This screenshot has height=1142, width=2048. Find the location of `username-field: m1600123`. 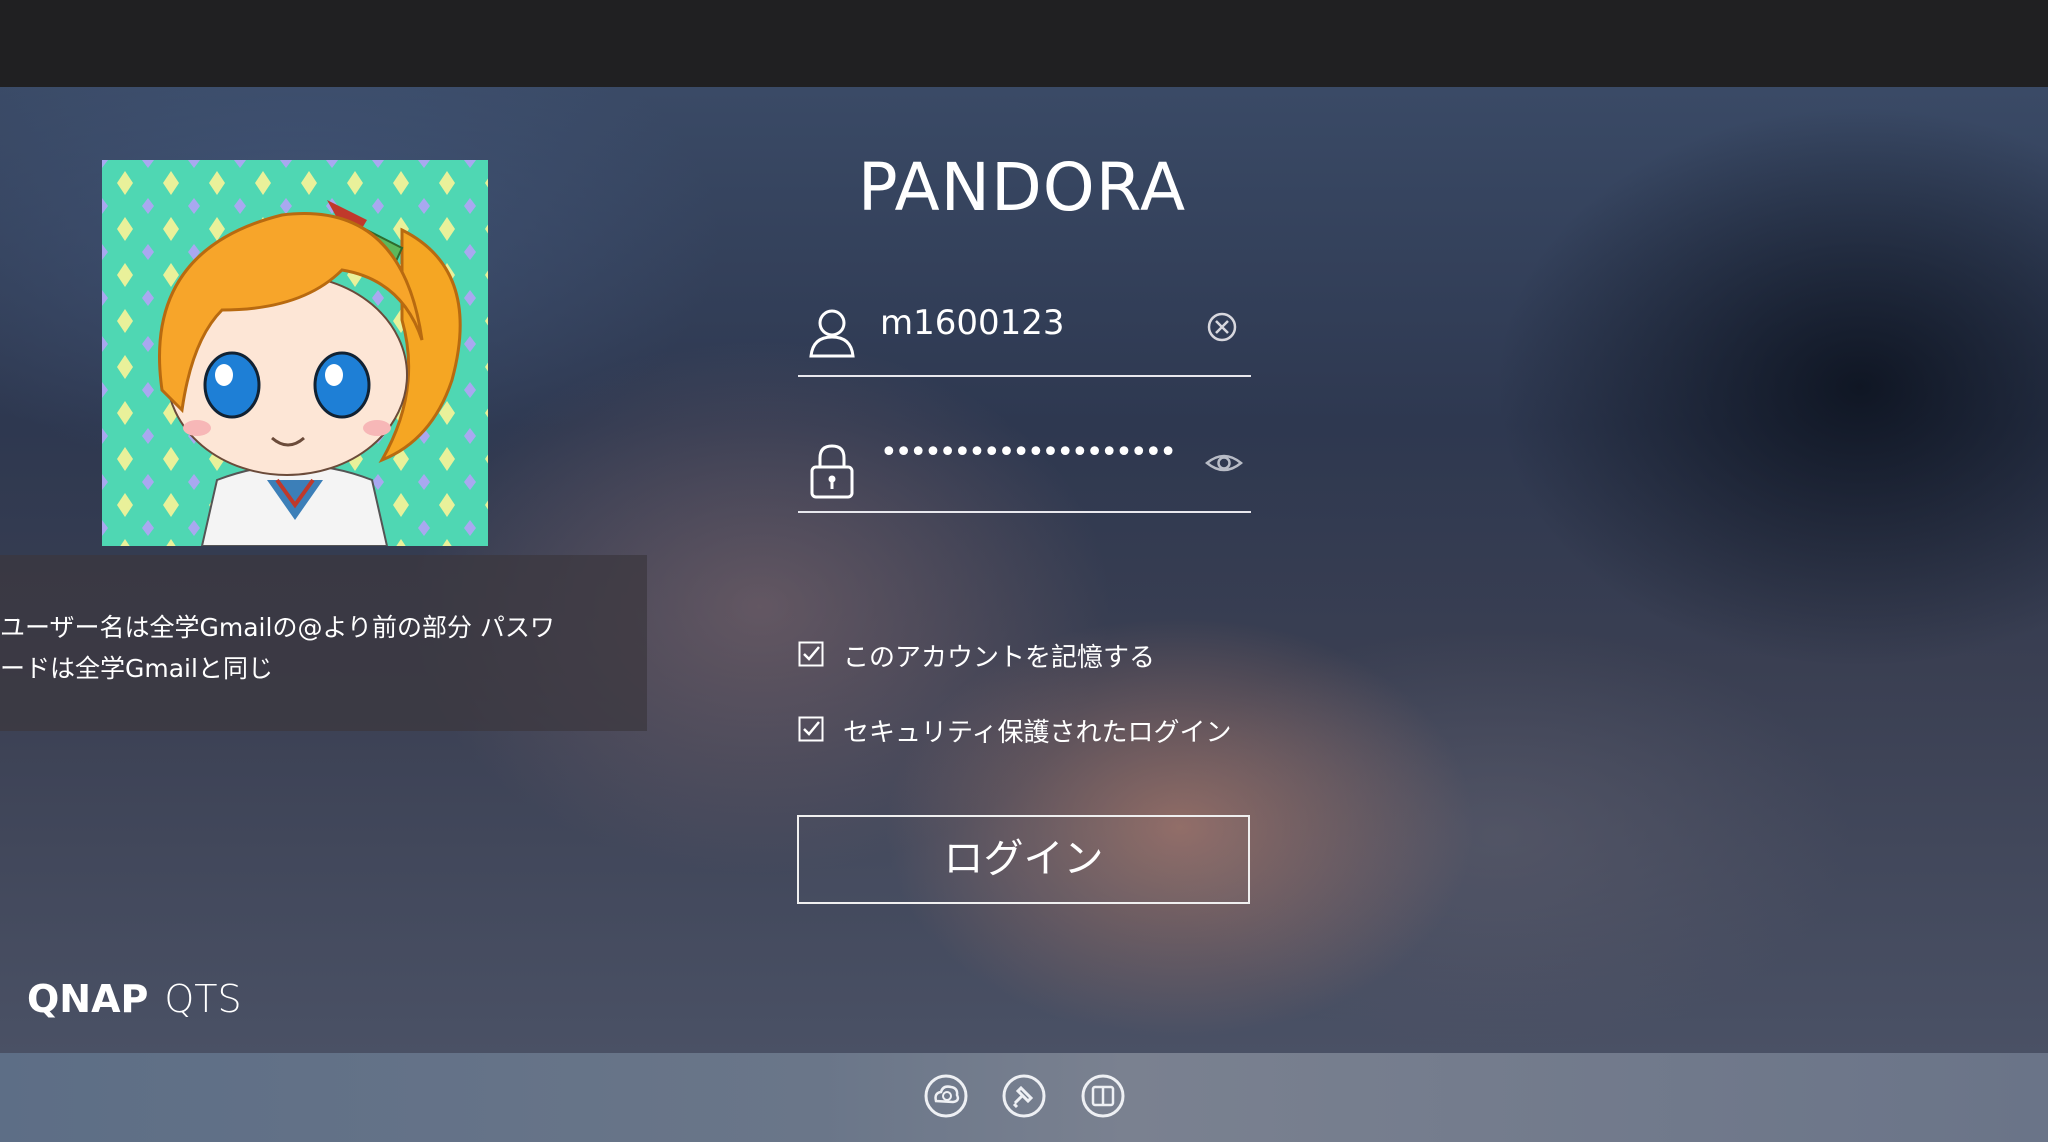

username-field: m1600123 is located at coordinates (1024, 330).